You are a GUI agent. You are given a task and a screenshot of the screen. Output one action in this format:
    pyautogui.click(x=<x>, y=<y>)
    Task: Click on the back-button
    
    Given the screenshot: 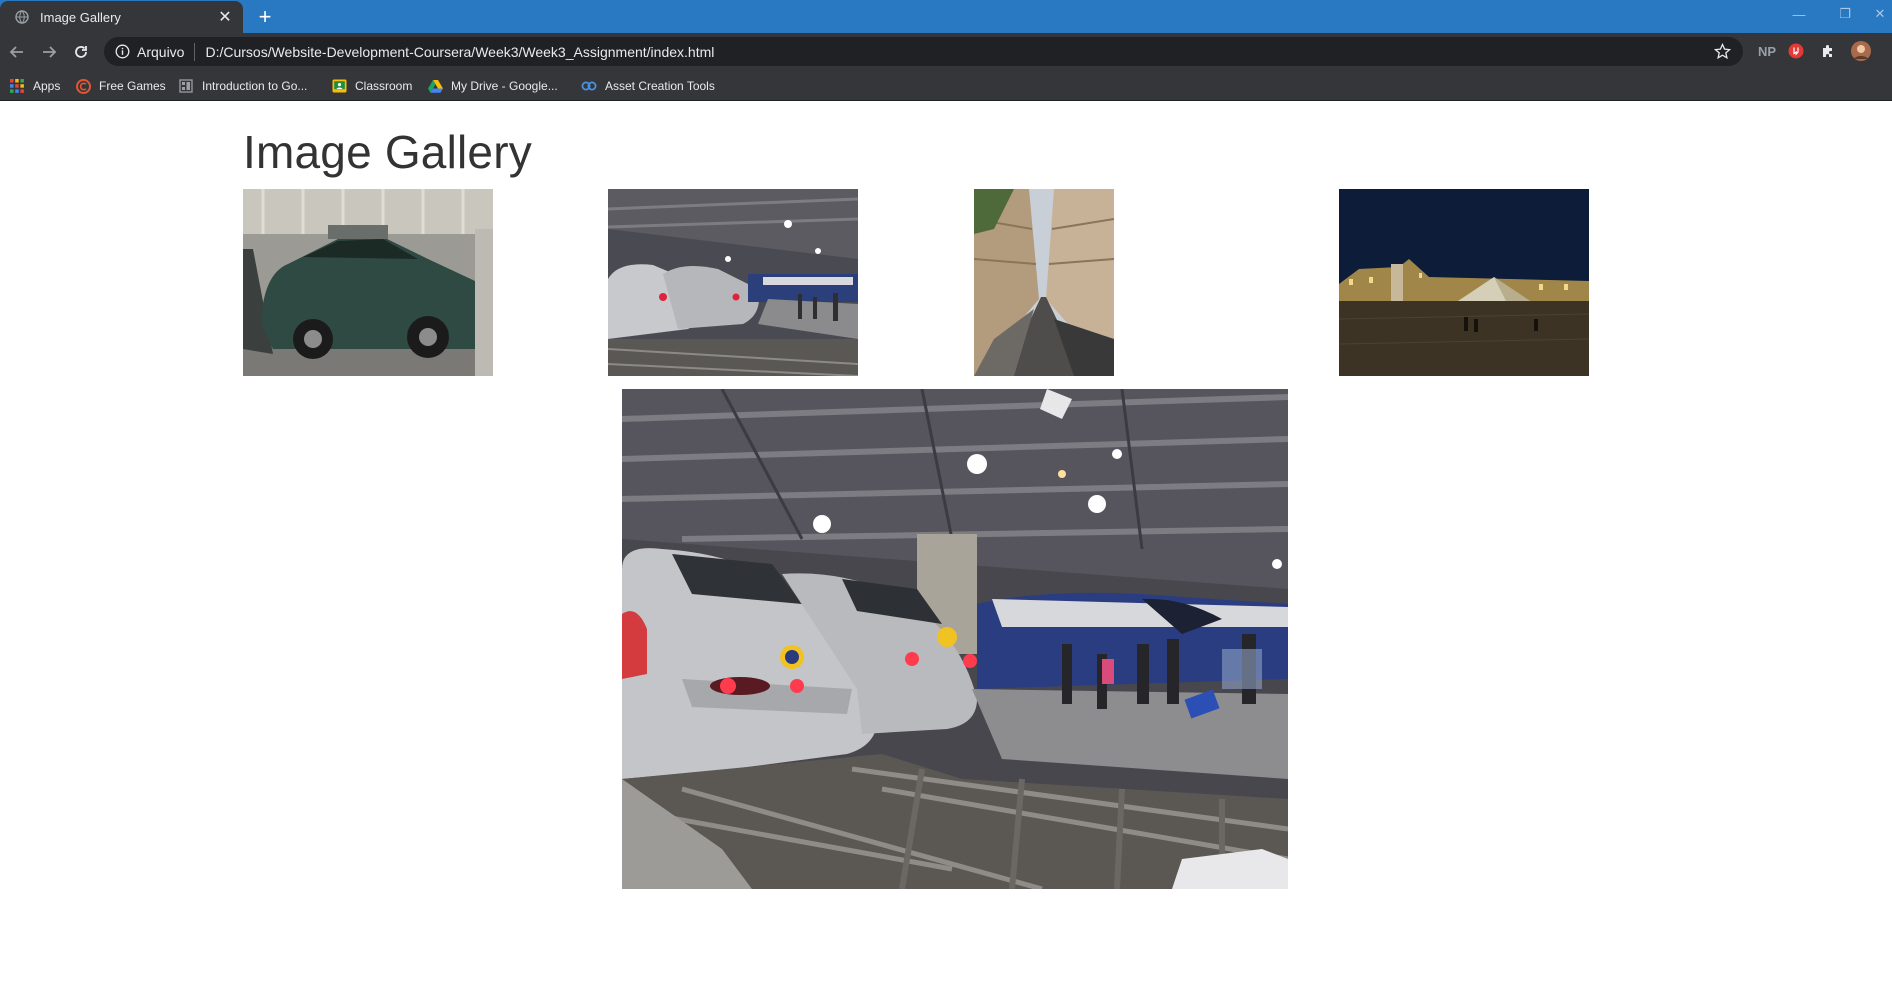 What is the action you would take?
    pyautogui.click(x=17, y=52)
    